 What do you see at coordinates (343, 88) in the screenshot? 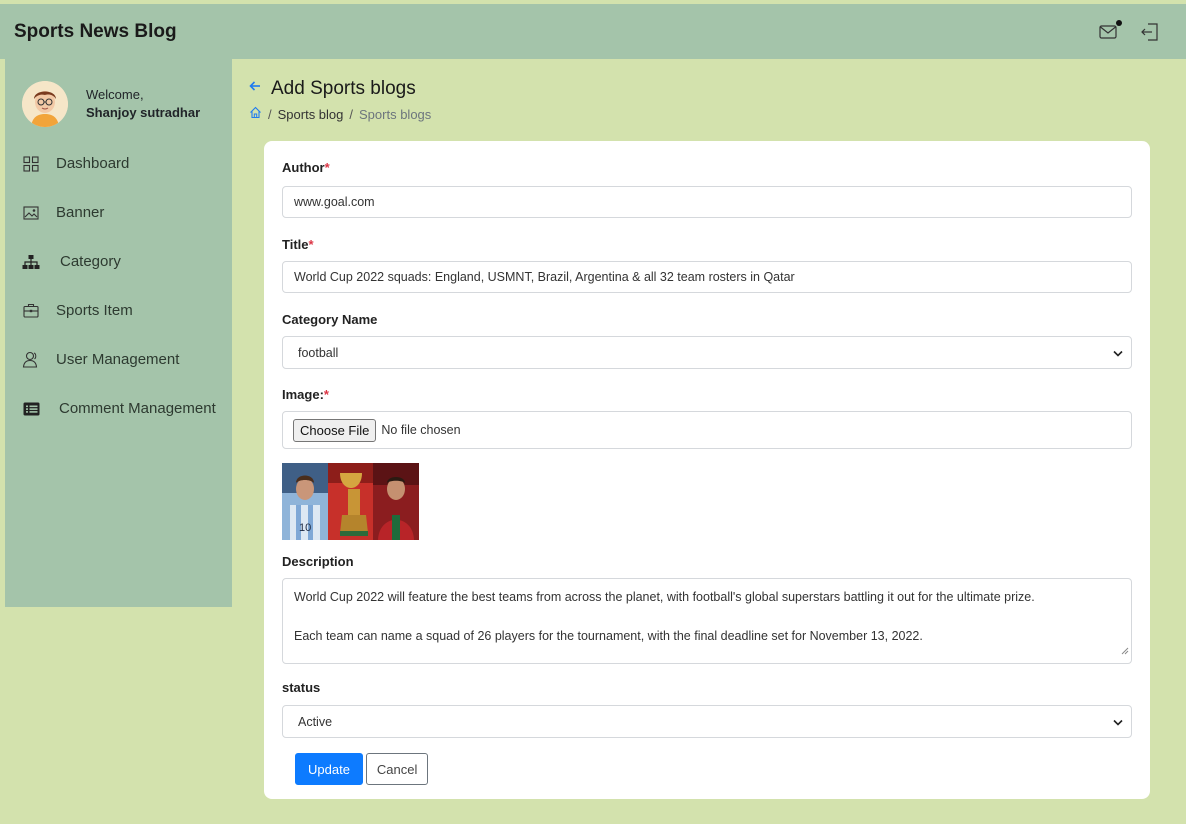
I see `page-title: Add Sports blogs` at bounding box center [343, 88].